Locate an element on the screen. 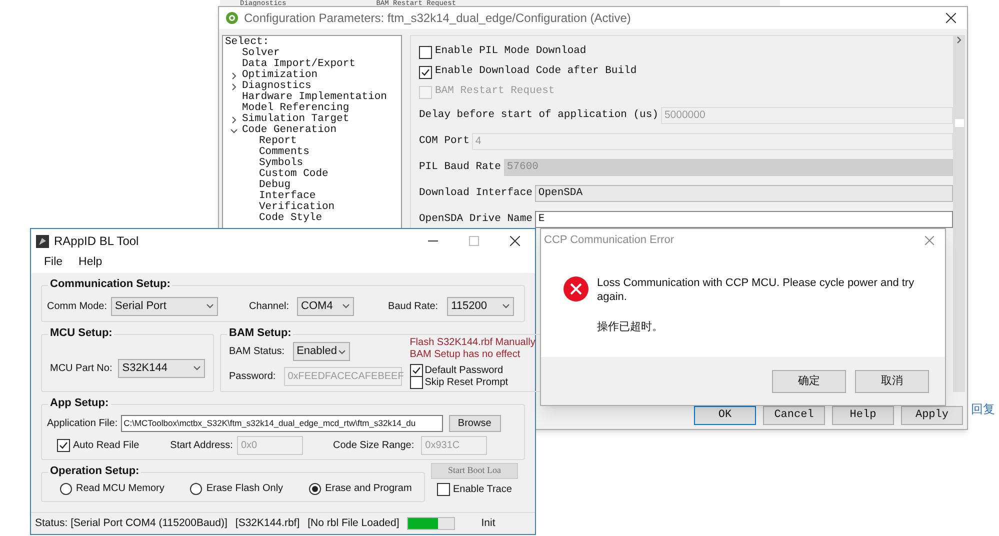  status-text: [No rbl File Loaded] is located at coordinates (354, 523).